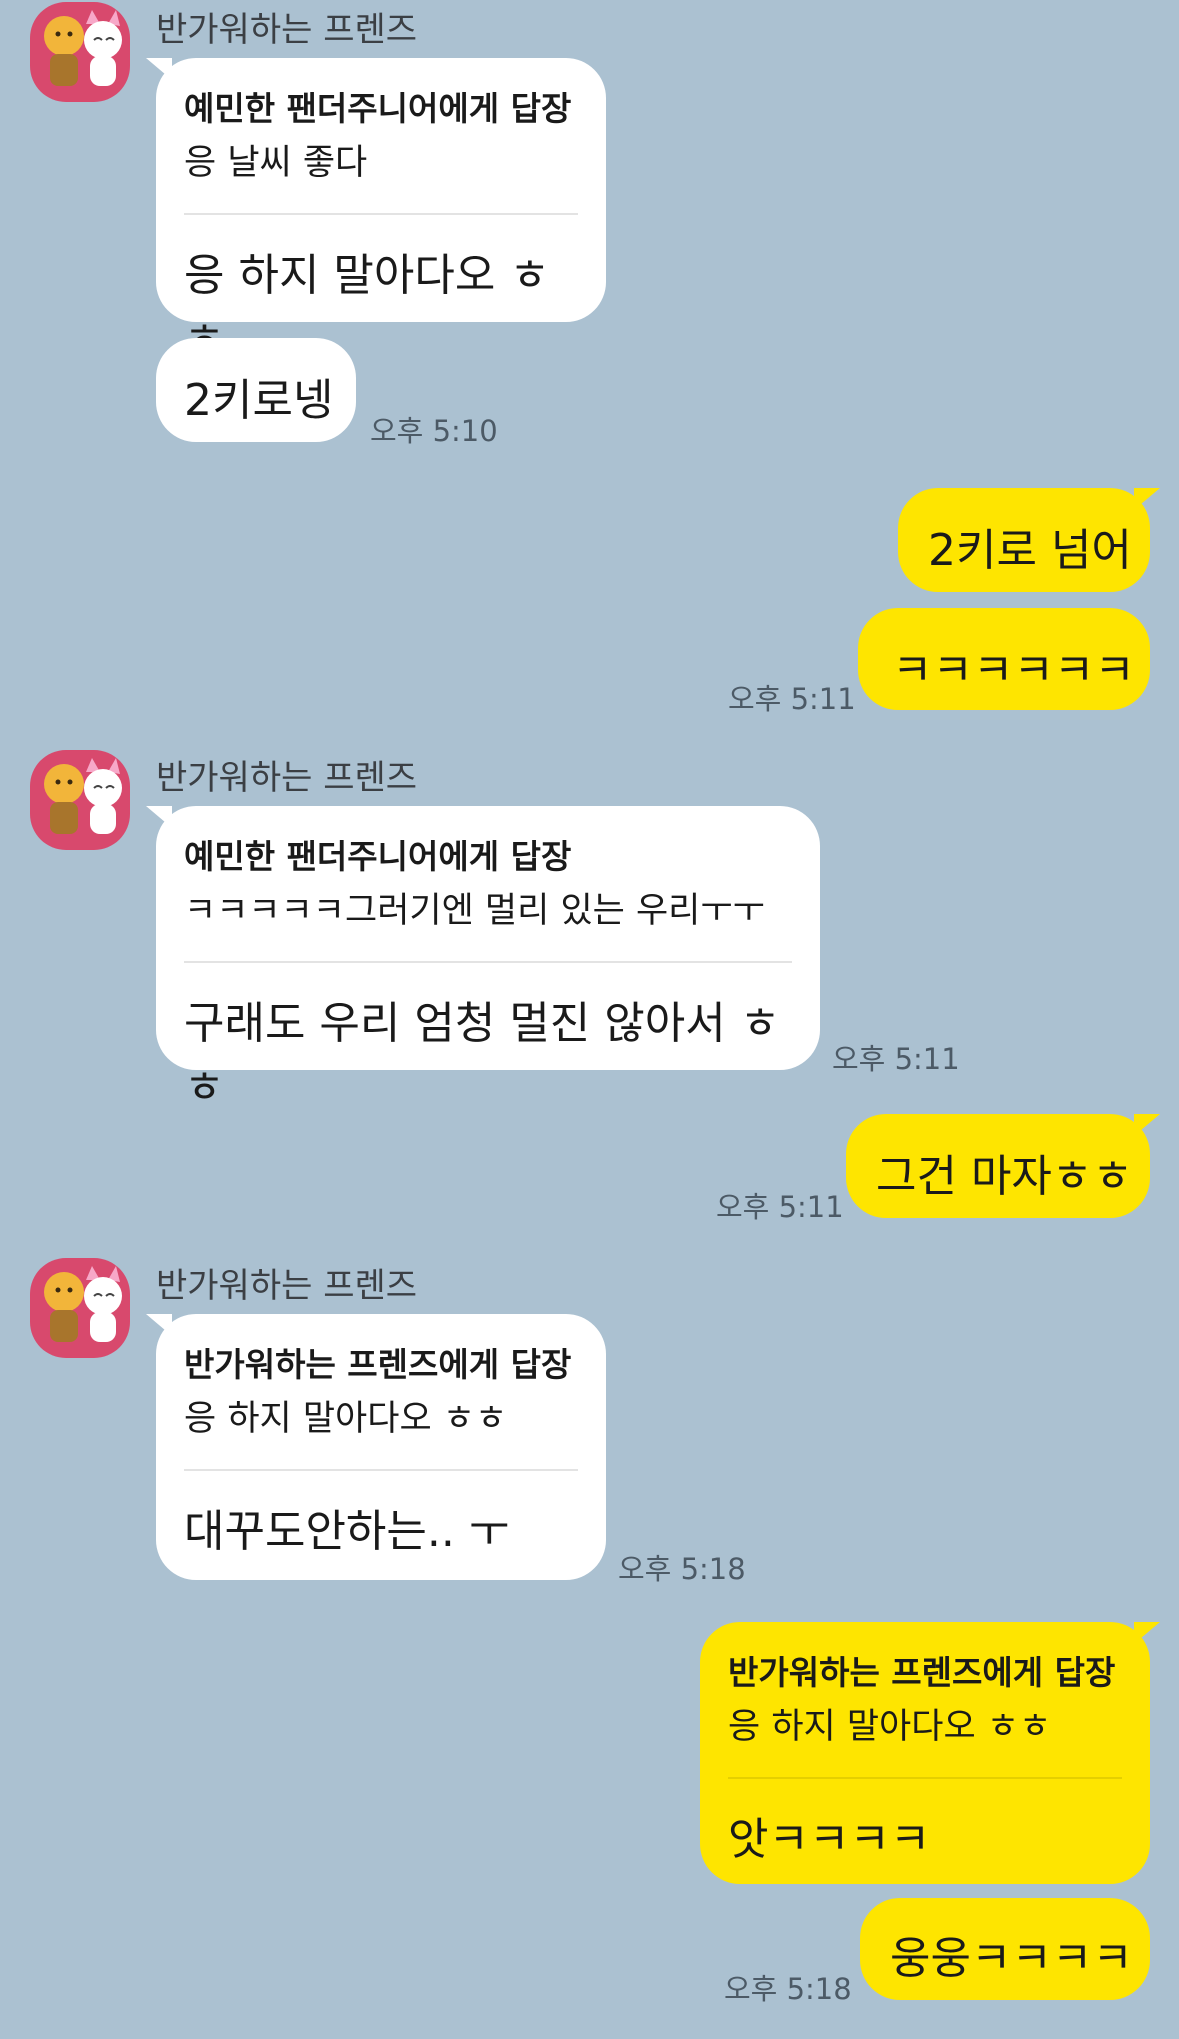 Image resolution: width=1179 pixels, height=2039 pixels. Describe the element at coordinates (376, 1447) in the screenshot. I see `reply-message-bubble: 반가워하는 프렌즈에게 답장 응 하지 말아다오 ㅎㅎ 대꾸도안하는.. ㅜ` at that location.